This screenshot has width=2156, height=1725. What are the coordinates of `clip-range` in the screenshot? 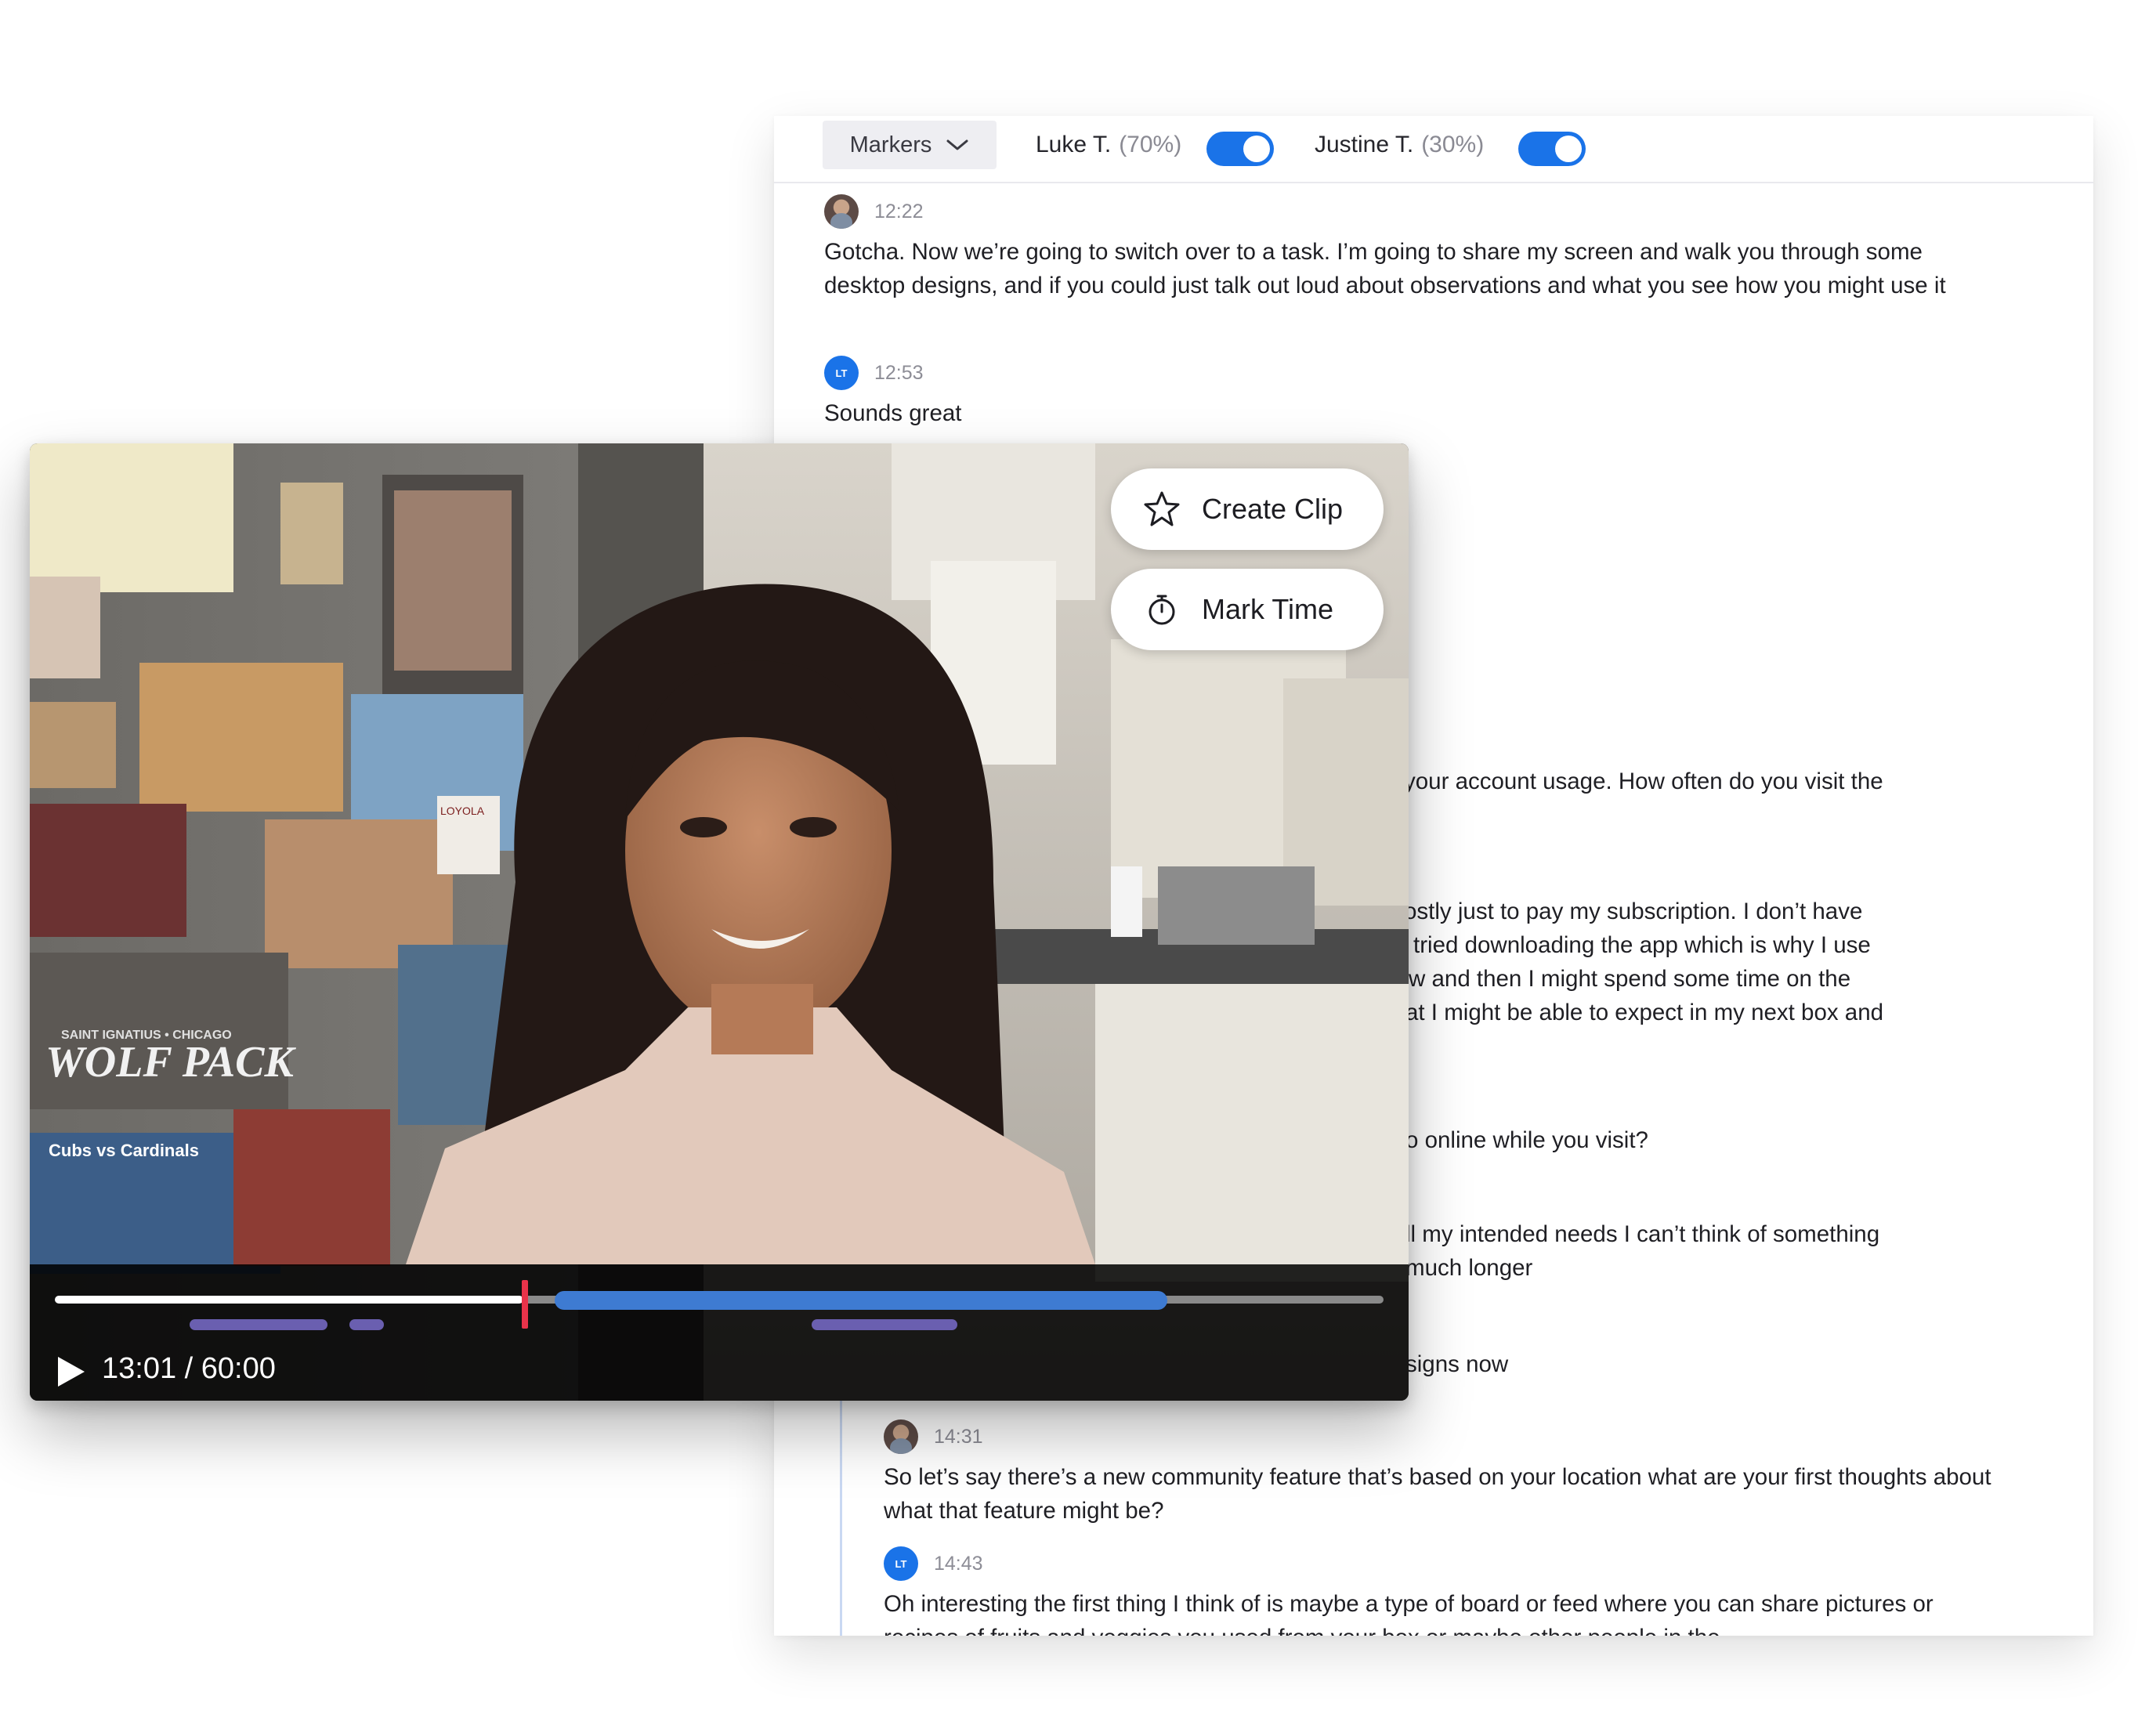 It's located at (861, 1300).